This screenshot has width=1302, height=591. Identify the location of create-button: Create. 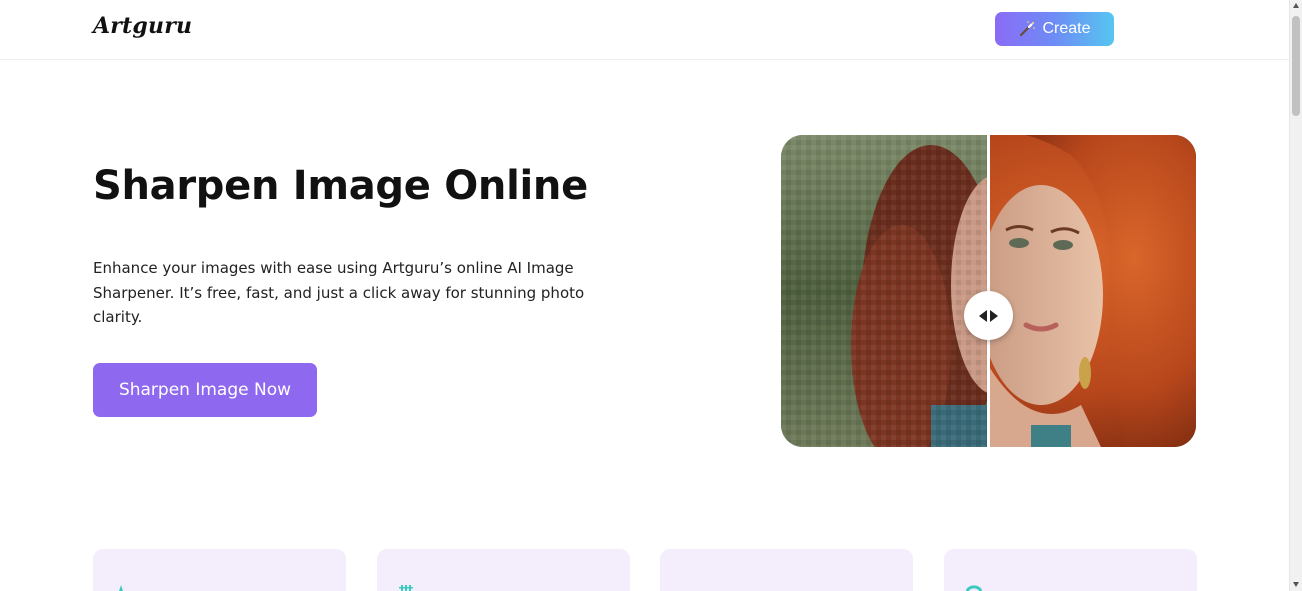
(1054, 29).